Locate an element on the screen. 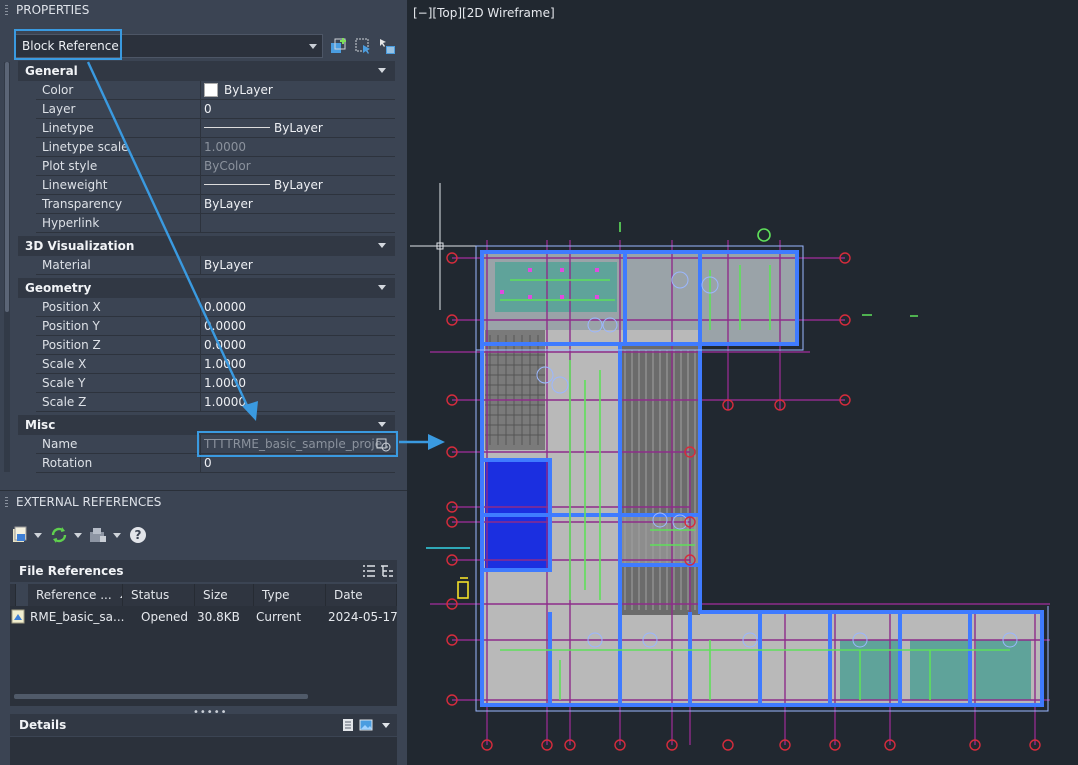  prop-row-layer: Layer 0 is located at coordinates (215, 109).